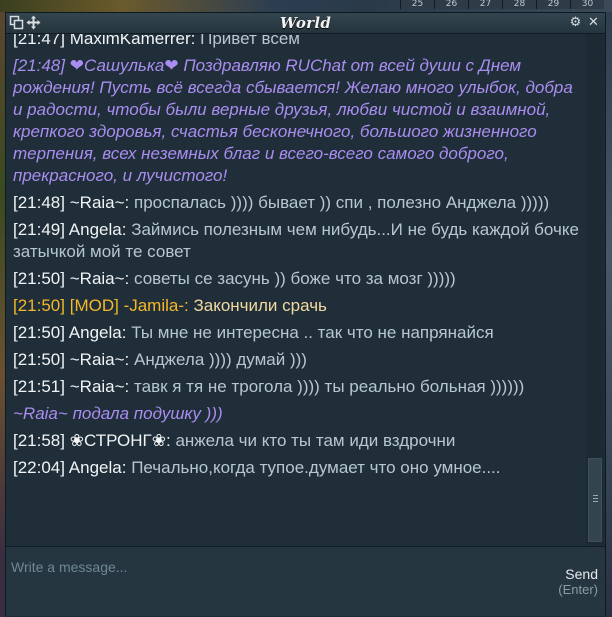  Describe the element at coordinates (581, 574) in the screenshot. I see `send-label: Send` at that location.